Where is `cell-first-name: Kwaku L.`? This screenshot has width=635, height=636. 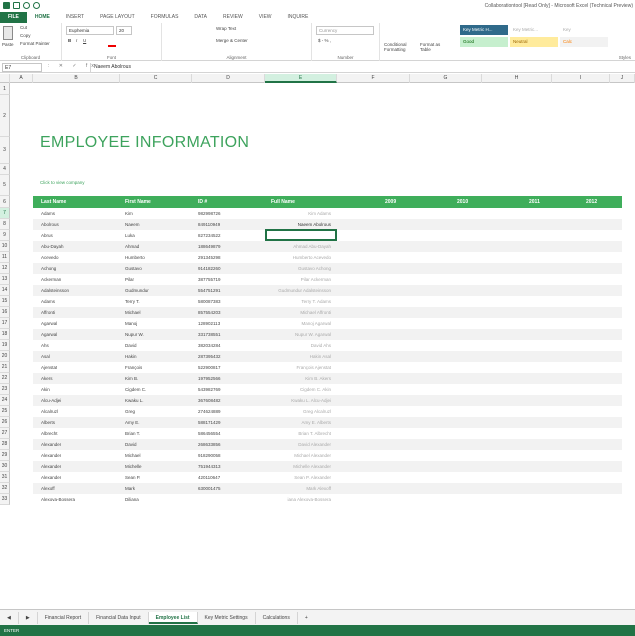
cell-first-name: Kwaku L. is located at coordinates (134, 400).